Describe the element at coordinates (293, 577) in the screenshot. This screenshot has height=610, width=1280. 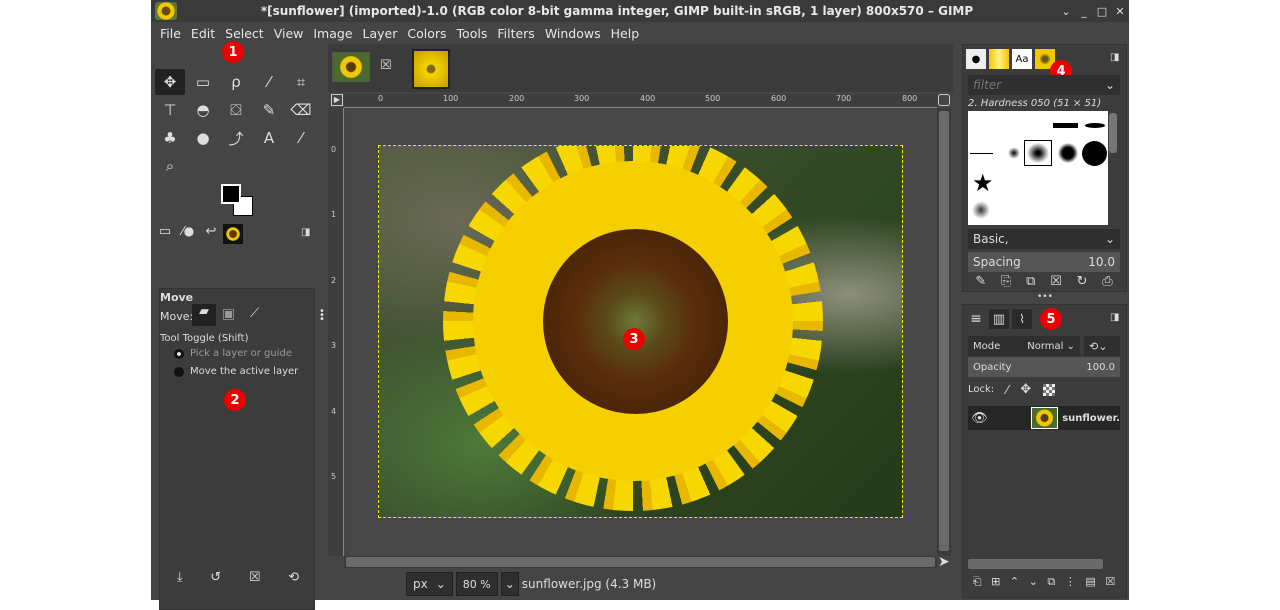
I see `reset-options-icon: ⟲` at that location.